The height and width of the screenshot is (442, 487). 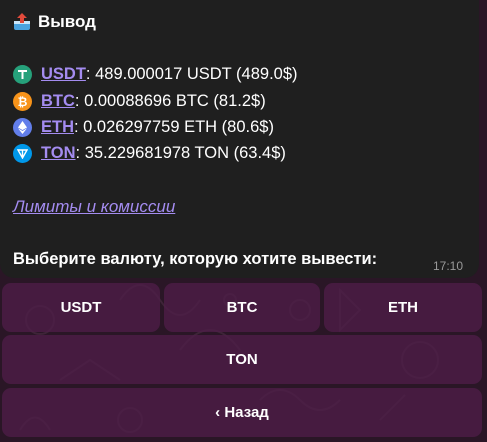 I want to click on balance-amount-eth: : 0.026297759 ETH (80.6$), so click(x=174, y=127).